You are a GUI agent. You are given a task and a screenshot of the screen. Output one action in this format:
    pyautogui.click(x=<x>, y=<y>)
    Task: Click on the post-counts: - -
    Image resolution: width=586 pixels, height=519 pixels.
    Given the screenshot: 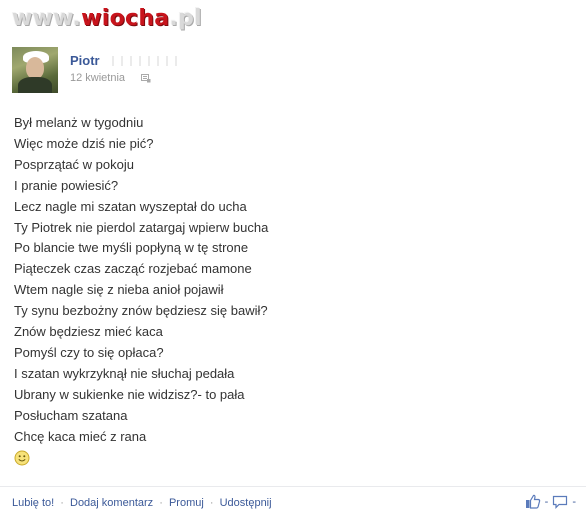 What is the action you would take?
    pyautogui.click(x=550, y=501)
    